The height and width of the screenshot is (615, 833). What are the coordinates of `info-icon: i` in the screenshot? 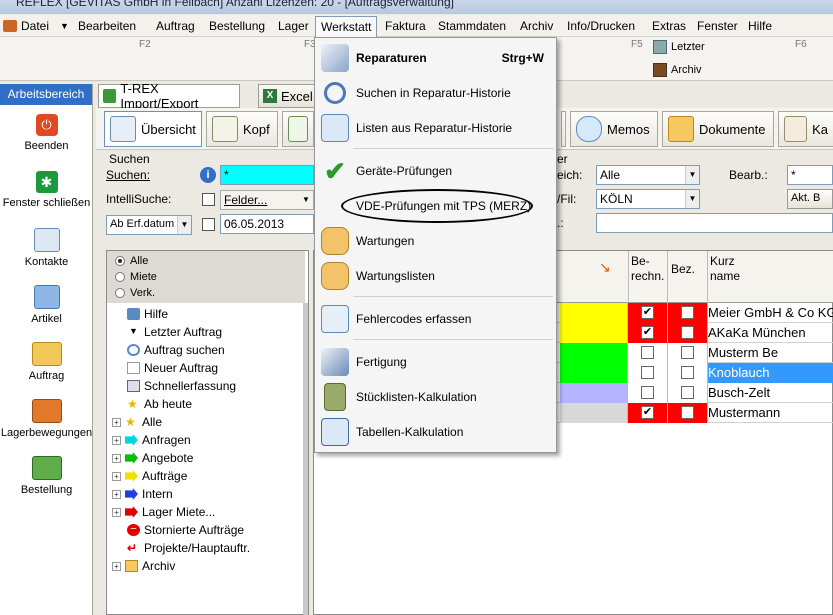 It's located at (208, 175).